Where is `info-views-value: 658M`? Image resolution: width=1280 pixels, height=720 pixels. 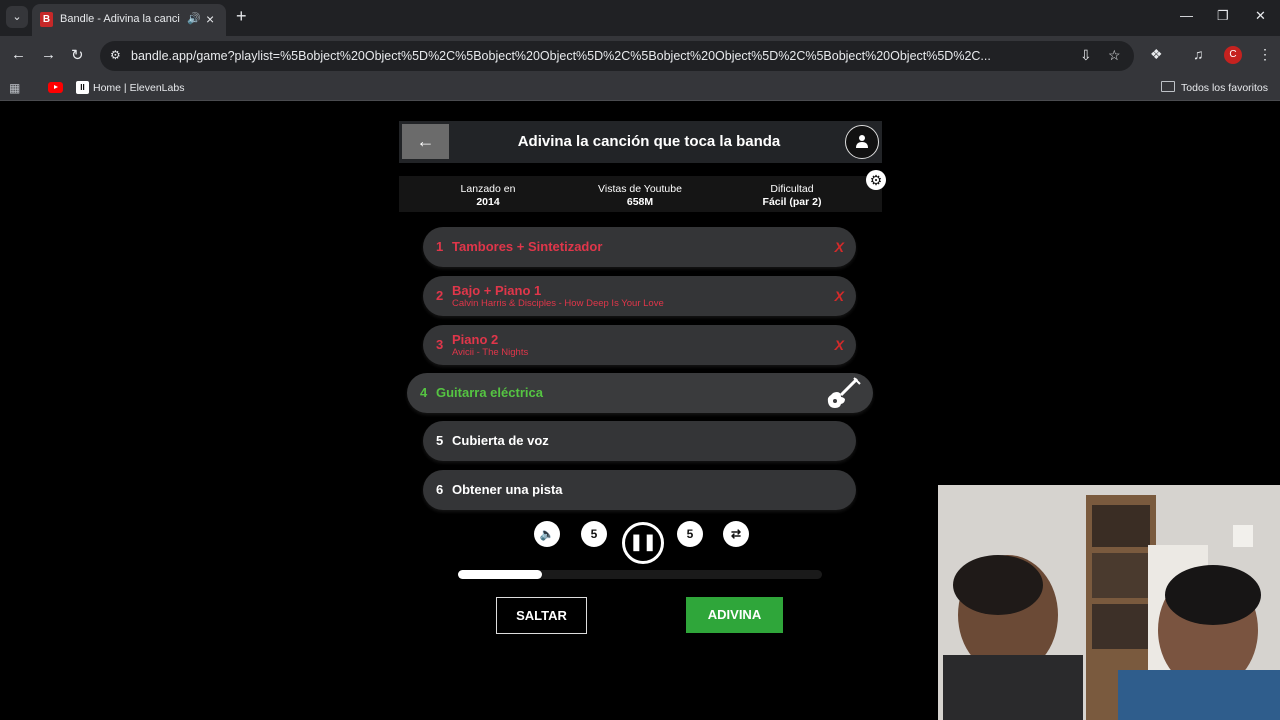 info-views-value: 658M is located at coordinates (640, 202).